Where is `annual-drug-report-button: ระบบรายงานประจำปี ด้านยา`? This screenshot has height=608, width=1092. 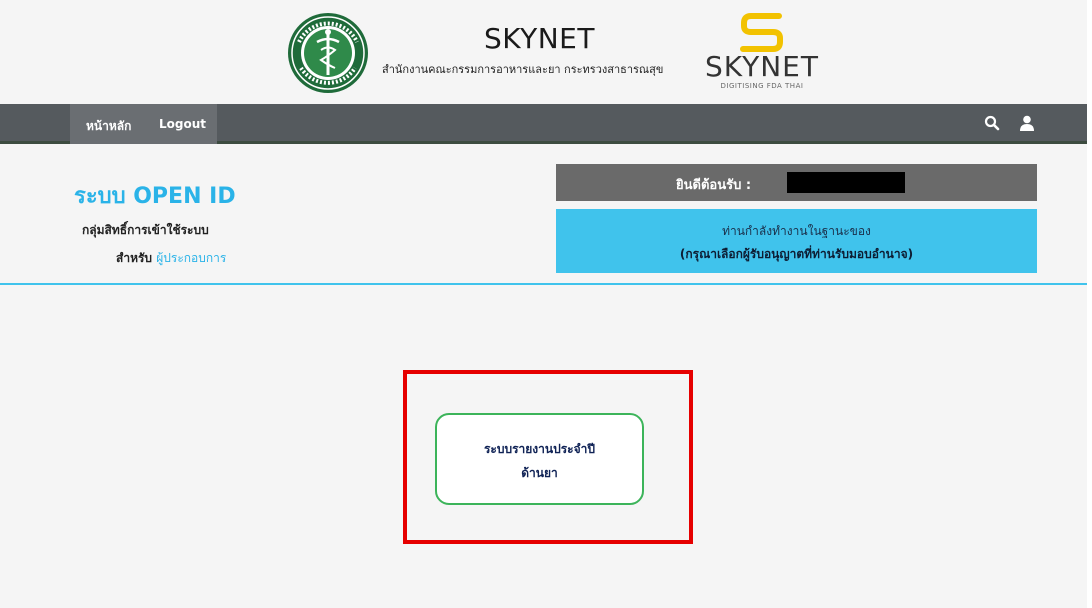 annual-drug-report-button: ระบบรายงานประจำปี ด้านยา is located at coordinates (539, 459).